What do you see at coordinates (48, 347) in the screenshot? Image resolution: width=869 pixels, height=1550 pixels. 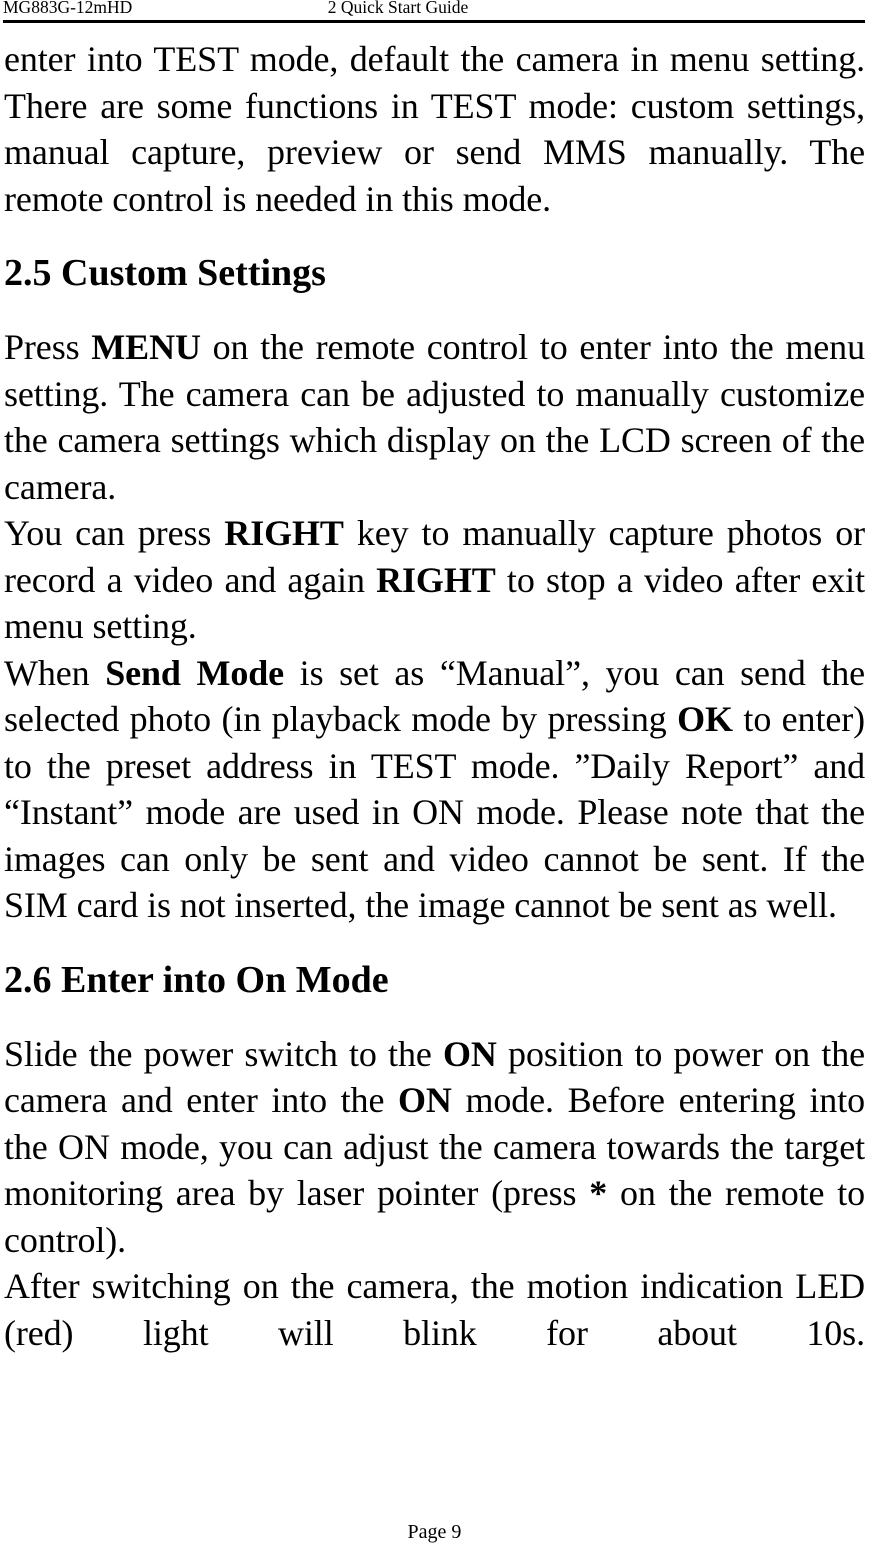 I see `run-text: Press` at bounding box center [48, 347].